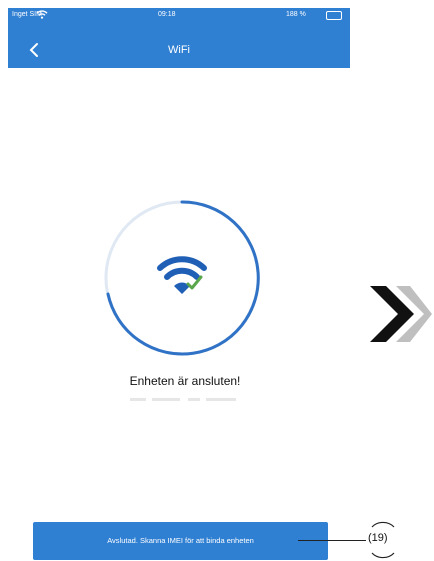 The width and height of the screenshot is (434, 561). What do you see at coordinates (332, 540) in the screenshot?
I see `callout-leader-line` at bounding box center [332, 540].